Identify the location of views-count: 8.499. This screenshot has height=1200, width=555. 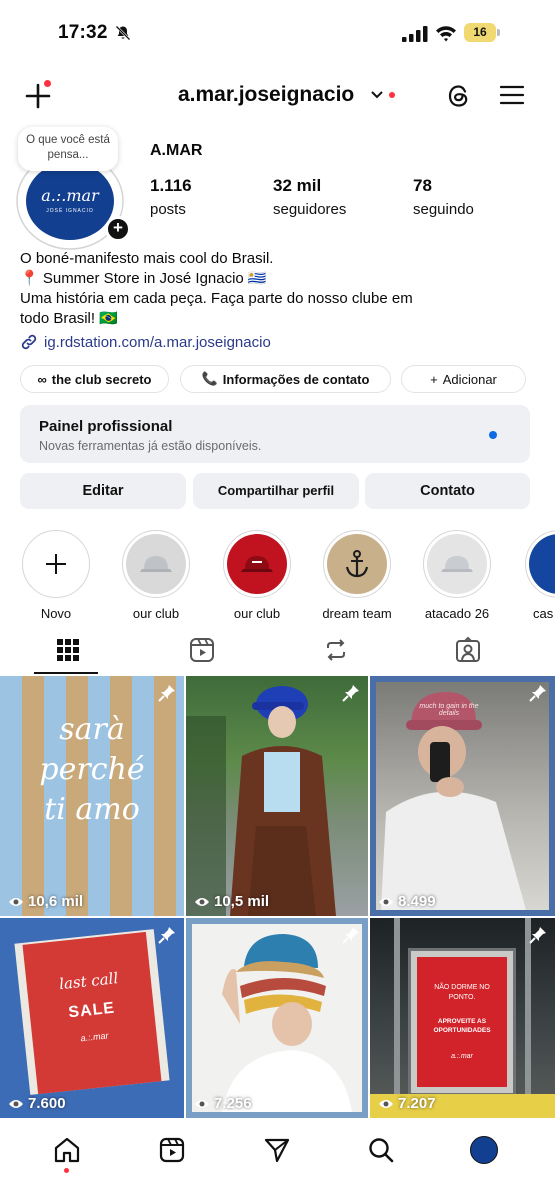
(417, 901).